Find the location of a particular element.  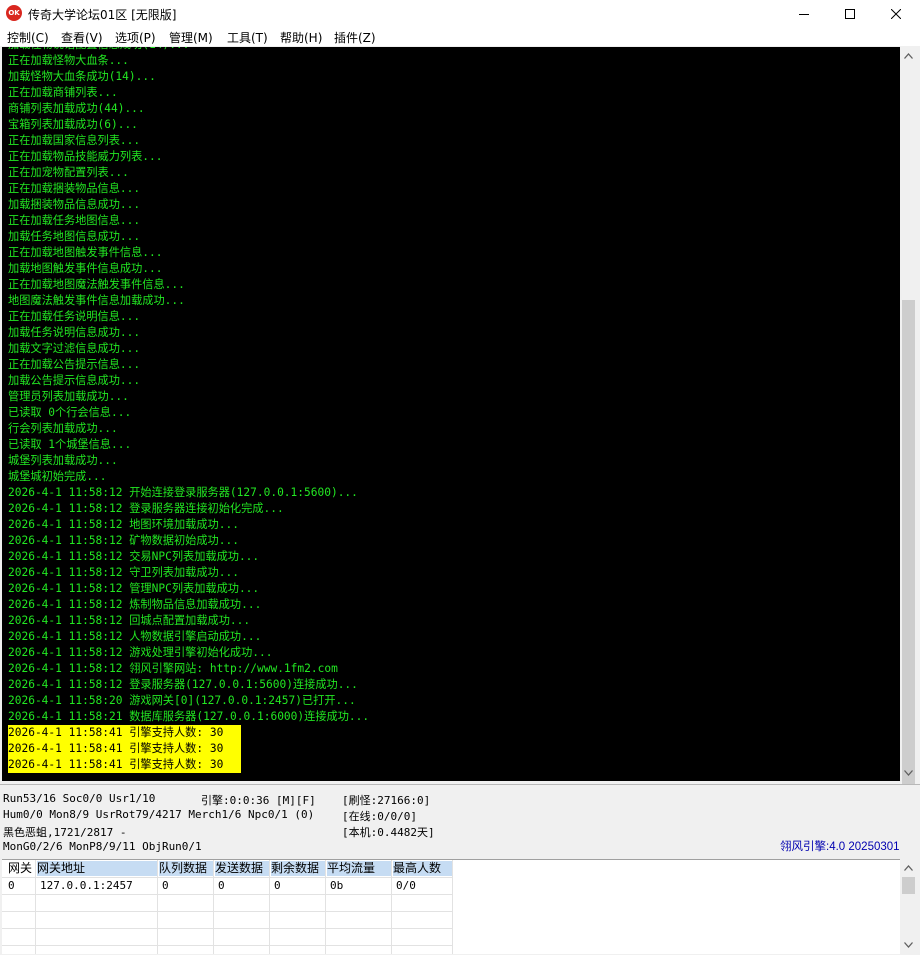

table-cell-send: 0 is located at coordinates (221, 885).